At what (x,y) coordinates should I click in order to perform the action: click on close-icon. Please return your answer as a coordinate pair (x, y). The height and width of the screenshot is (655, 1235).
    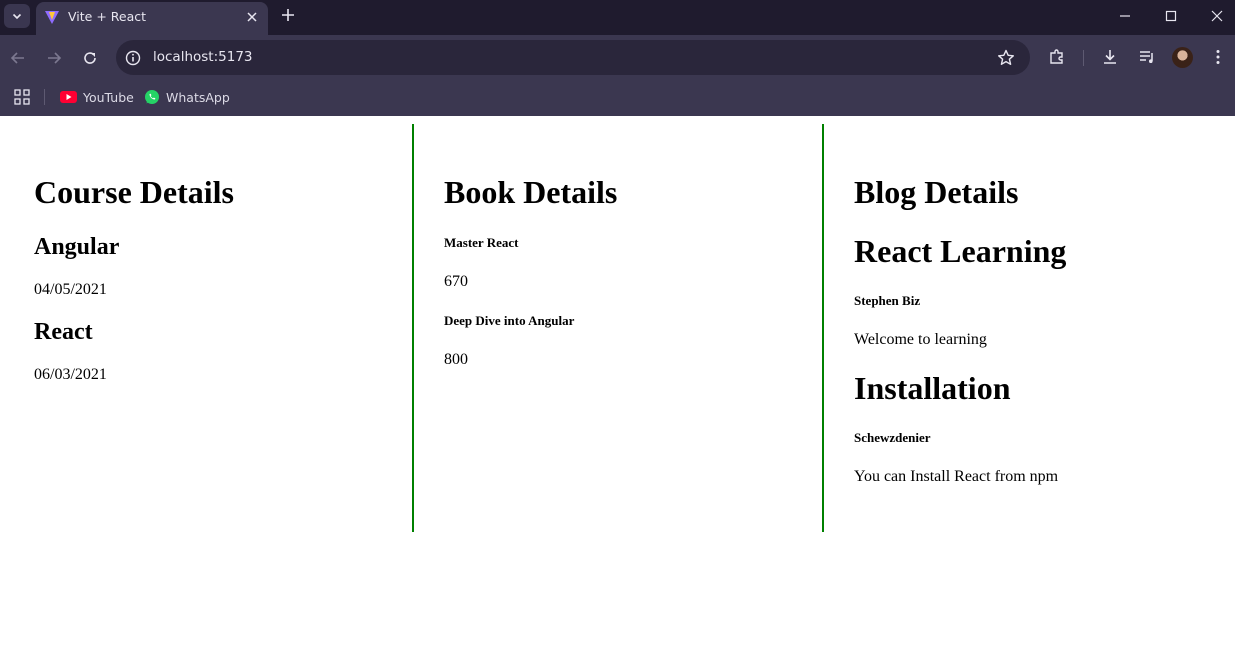
    Looking at the image, I should click on (252, 17).